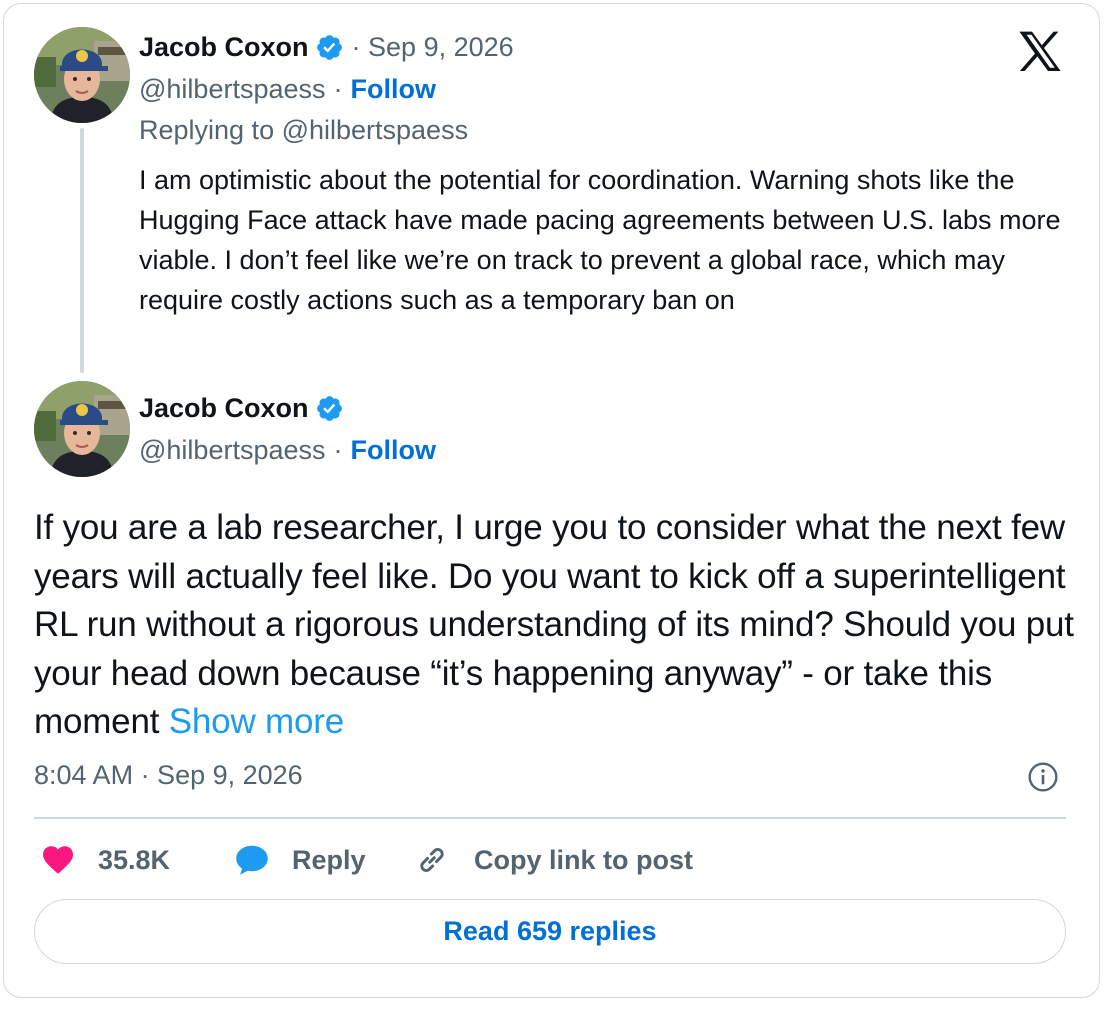 The image size is (1116, 1013). I want to click on reply-tweet-header: Jacob Coxon · Sep 9, 2026, so click(326, 47).